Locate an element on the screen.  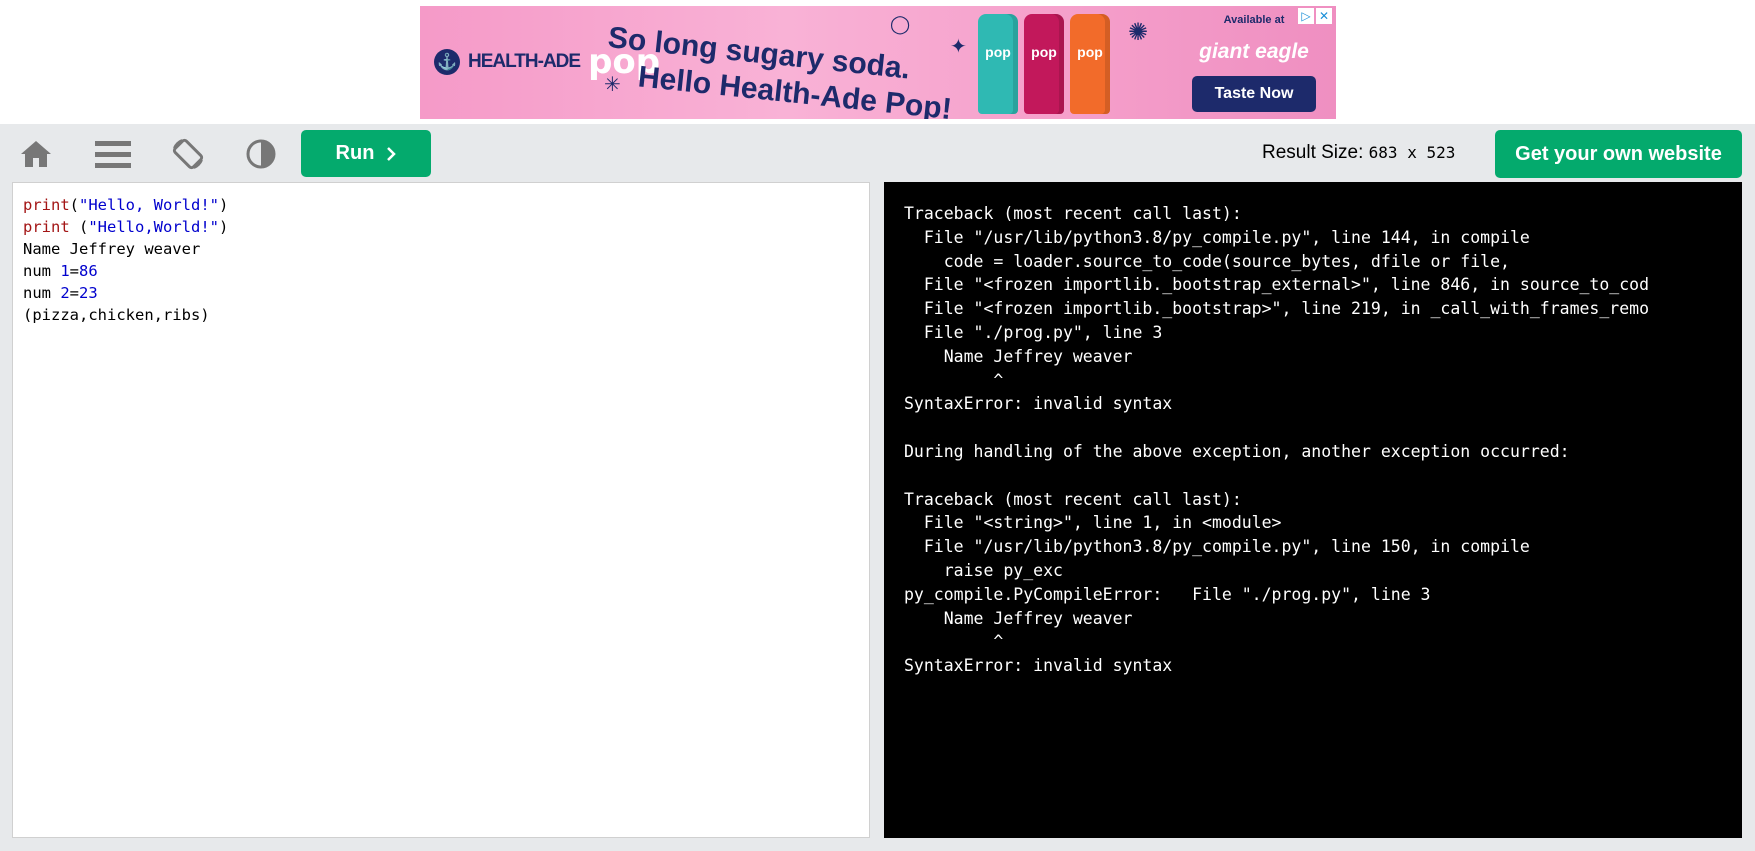
get-own-website-button: Get your own website is located at coordinates (1618, 154).